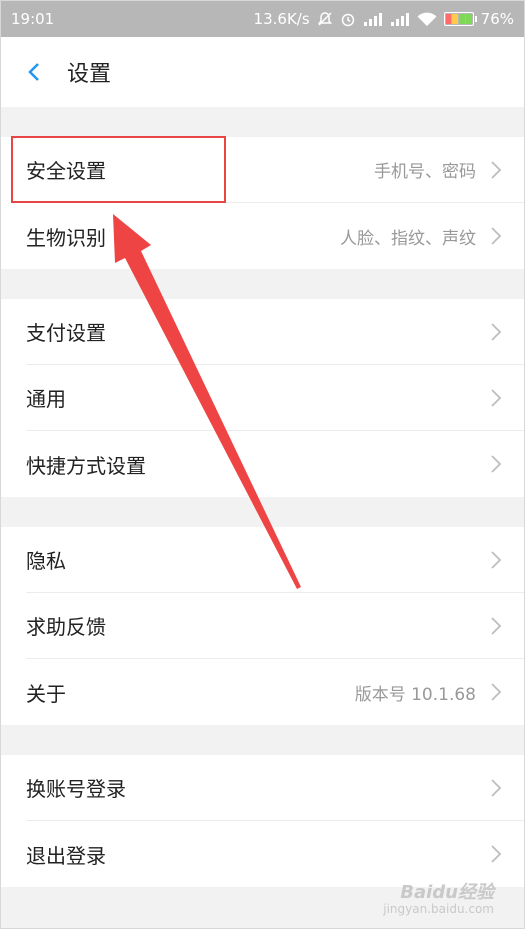 The image size is (525, 929). Describe the element at coordinates (478, 19) in the screenshot. I see `battery-indicator: 76%` at that location.